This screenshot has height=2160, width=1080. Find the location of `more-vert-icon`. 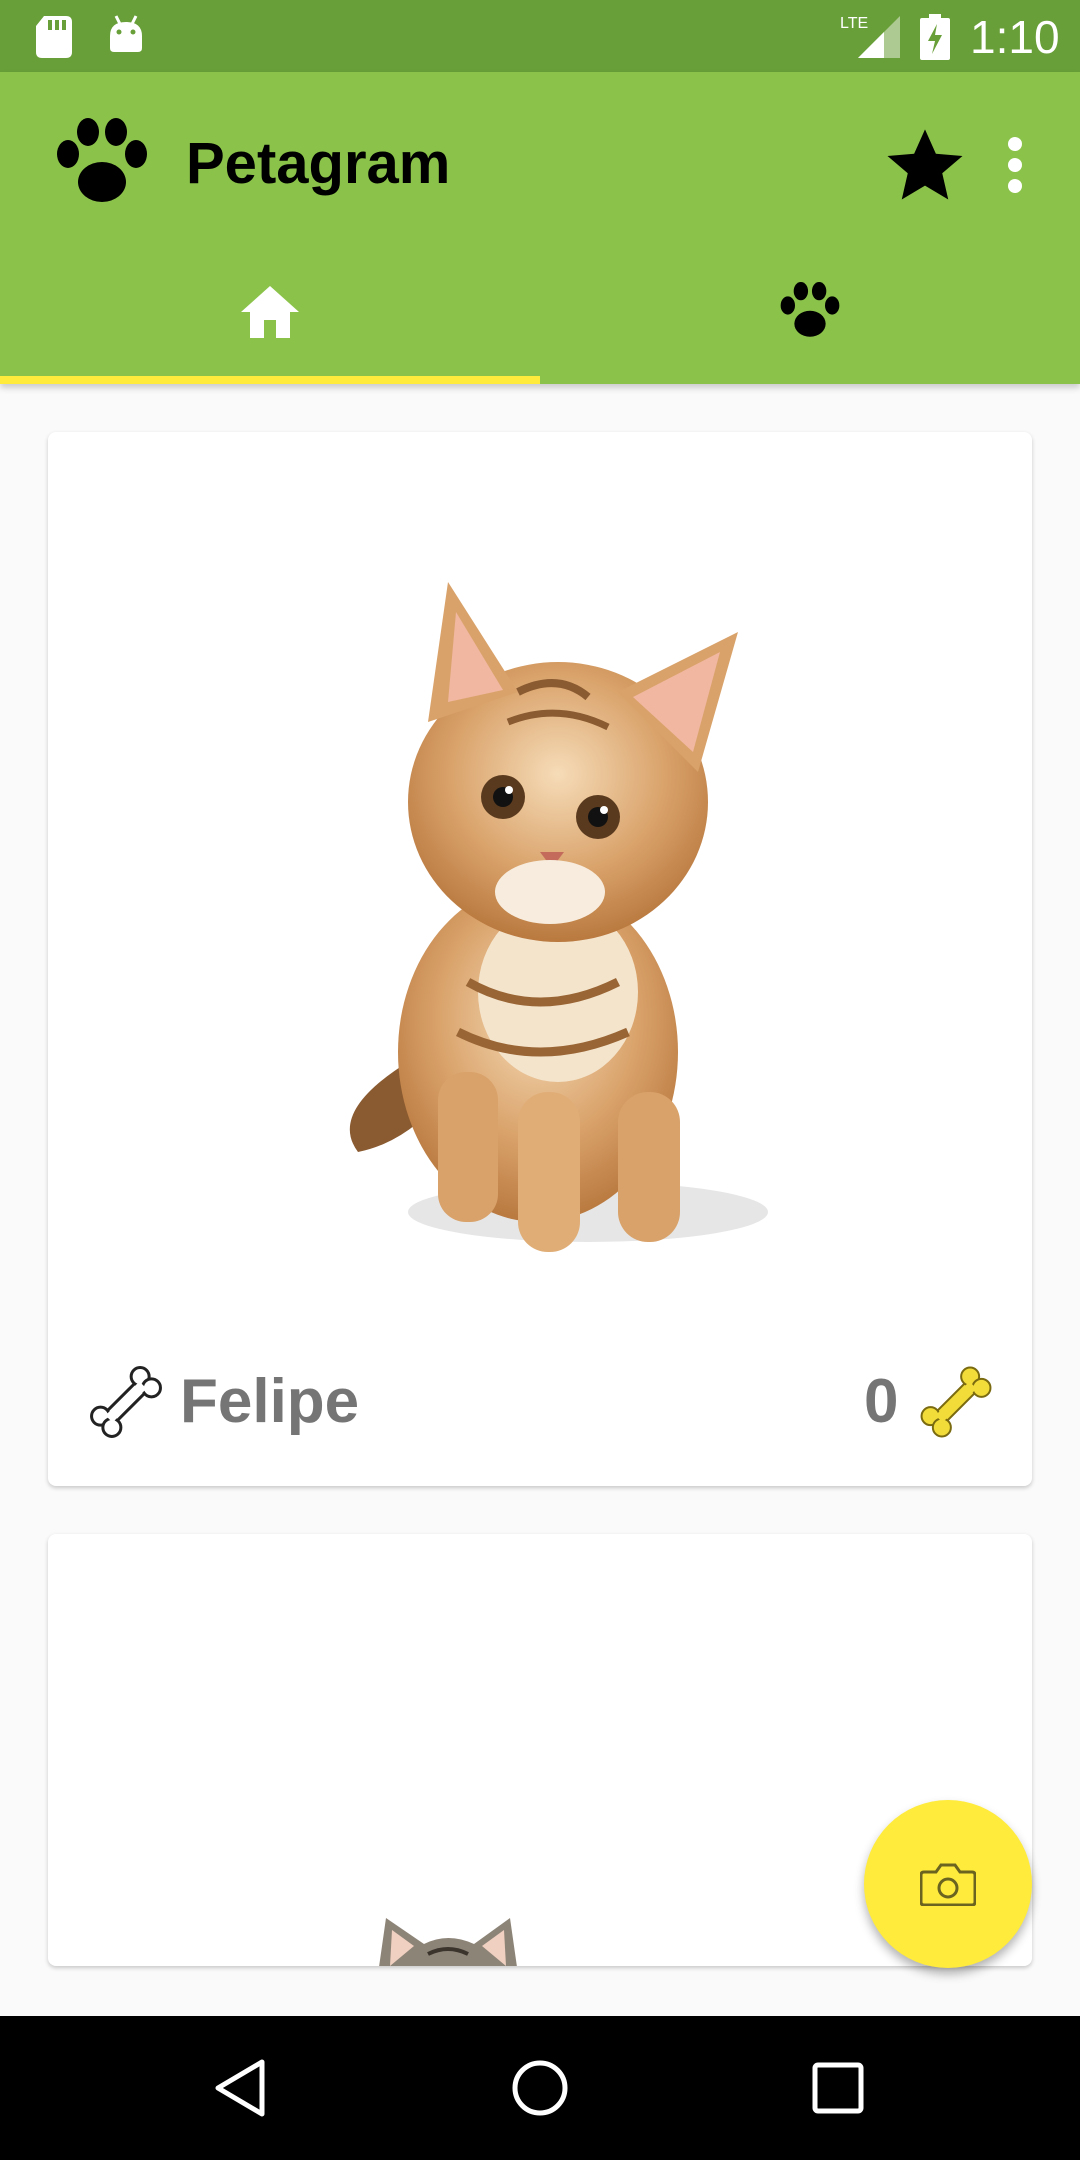

more-vert-icon is located at coordinates (1015, 165).